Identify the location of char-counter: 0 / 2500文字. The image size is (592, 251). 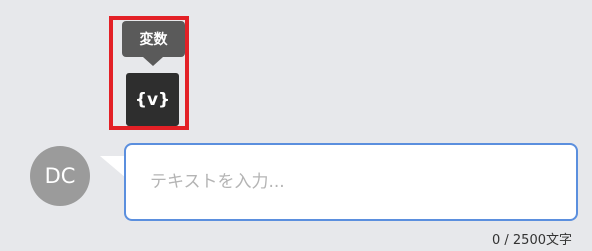
(532, 240).